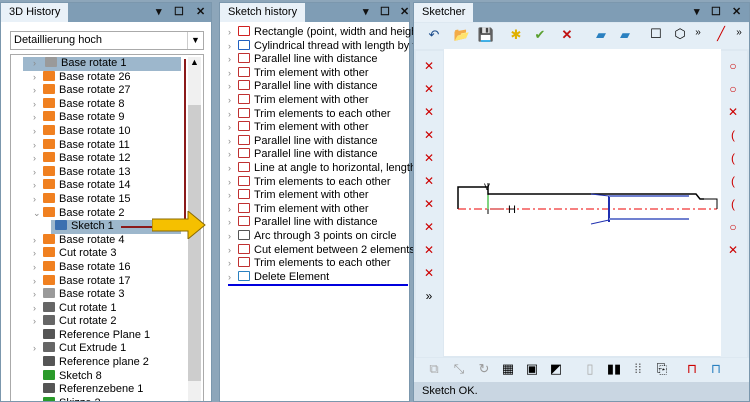 Image resolution: width=750 pixels, height=402 pixels. I want to click on eraser-icon: ▰, so click(601, 35).